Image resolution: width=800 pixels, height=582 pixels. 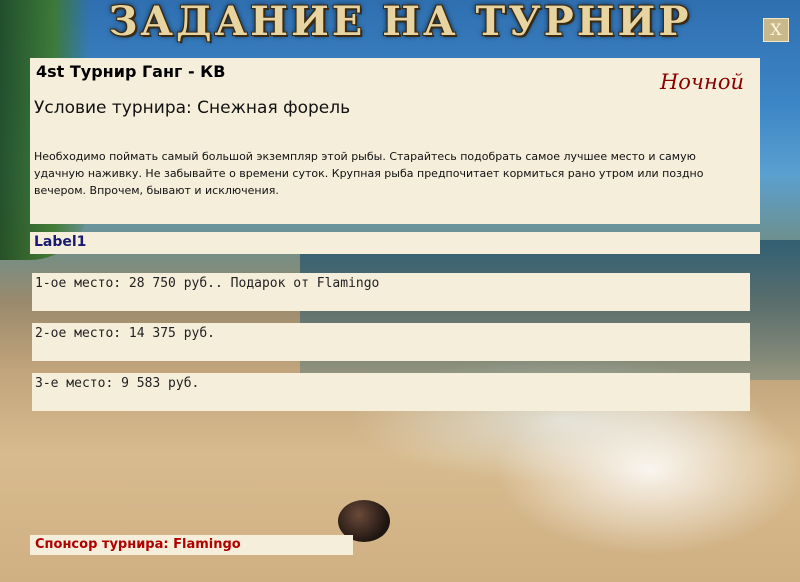 What do you see at coordinates (138, 544) in the screenshot?
I see `sponsor-text: Спонсор турнира: Flamingo` at bounding box center [138, 544].